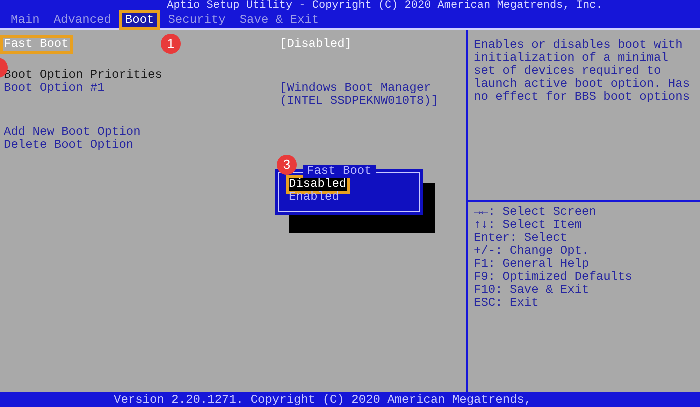  Describe the element at coordinates (584, 116) in the screenshot. I see `help-description: Enables or disables boot with initialization of a minimal set of devices required to launch active boot option. Has no effect for BBS boot options` at that location.